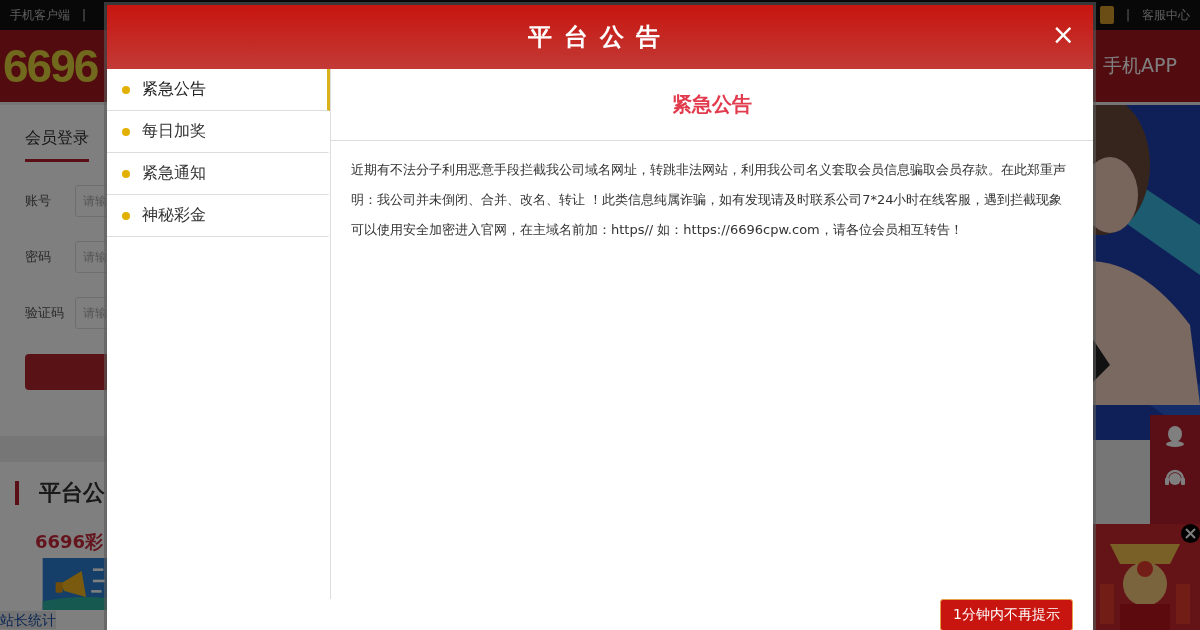  Describe the element at coordinates (57, 143) in the screenshot. I see `login-tab: 会员登录` at that location.